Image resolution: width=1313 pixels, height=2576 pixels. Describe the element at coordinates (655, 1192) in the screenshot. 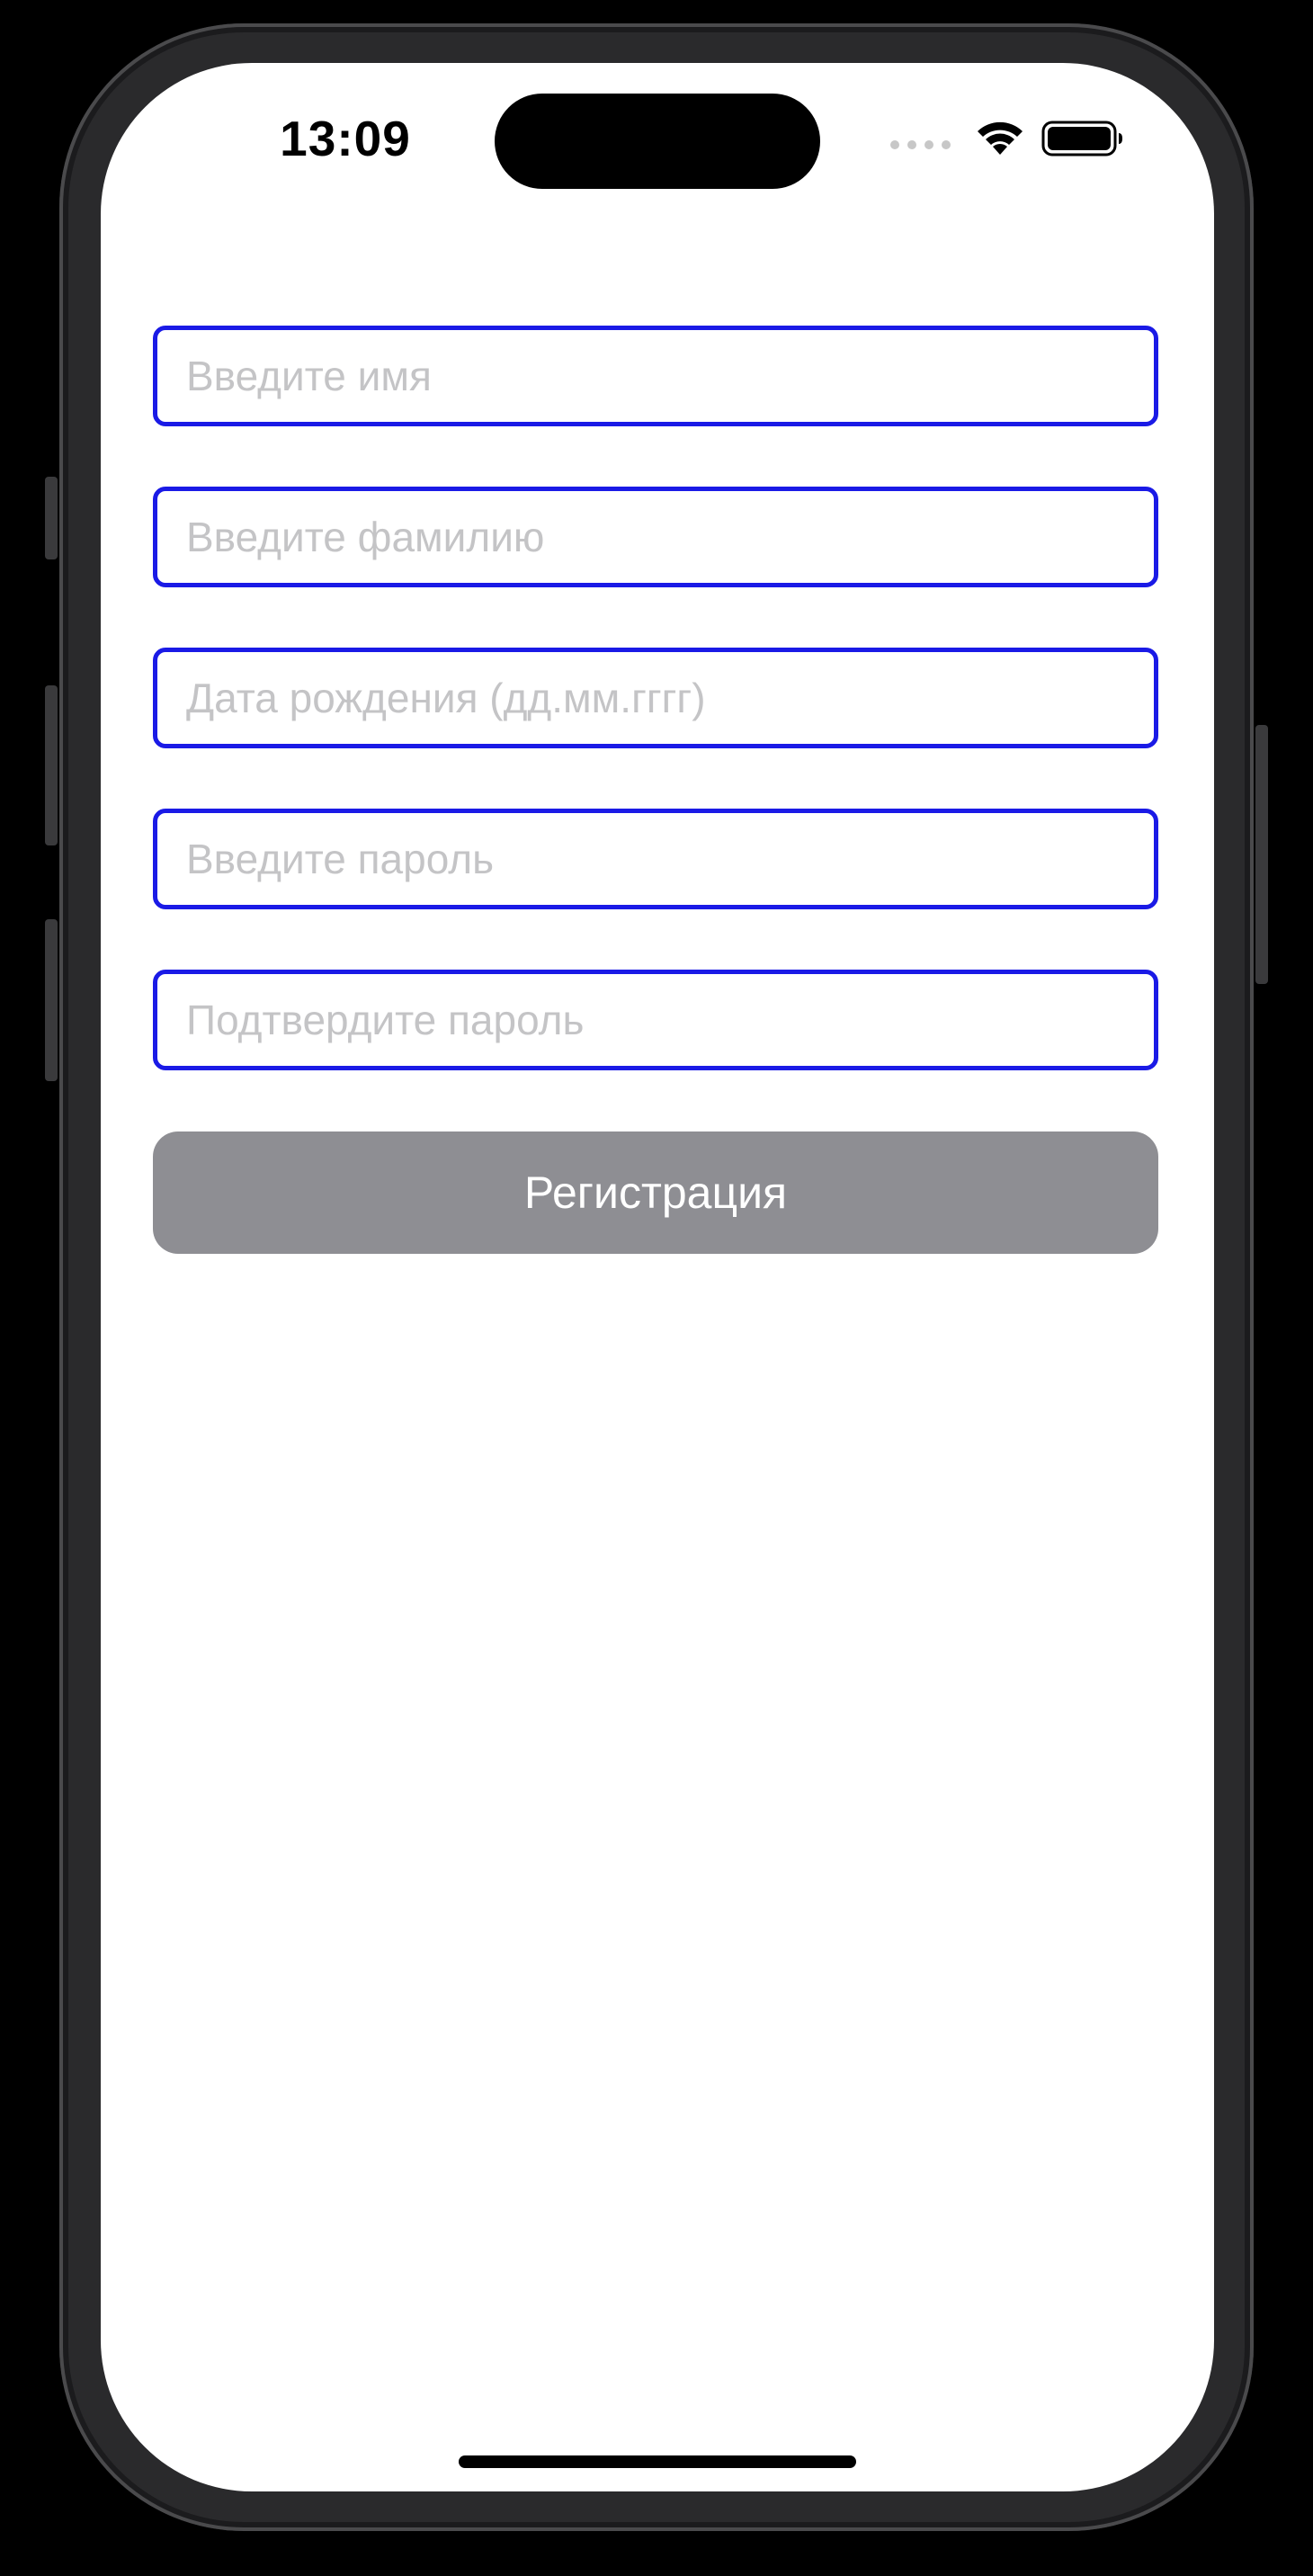

I see `register-button: Регистрация` at that location.